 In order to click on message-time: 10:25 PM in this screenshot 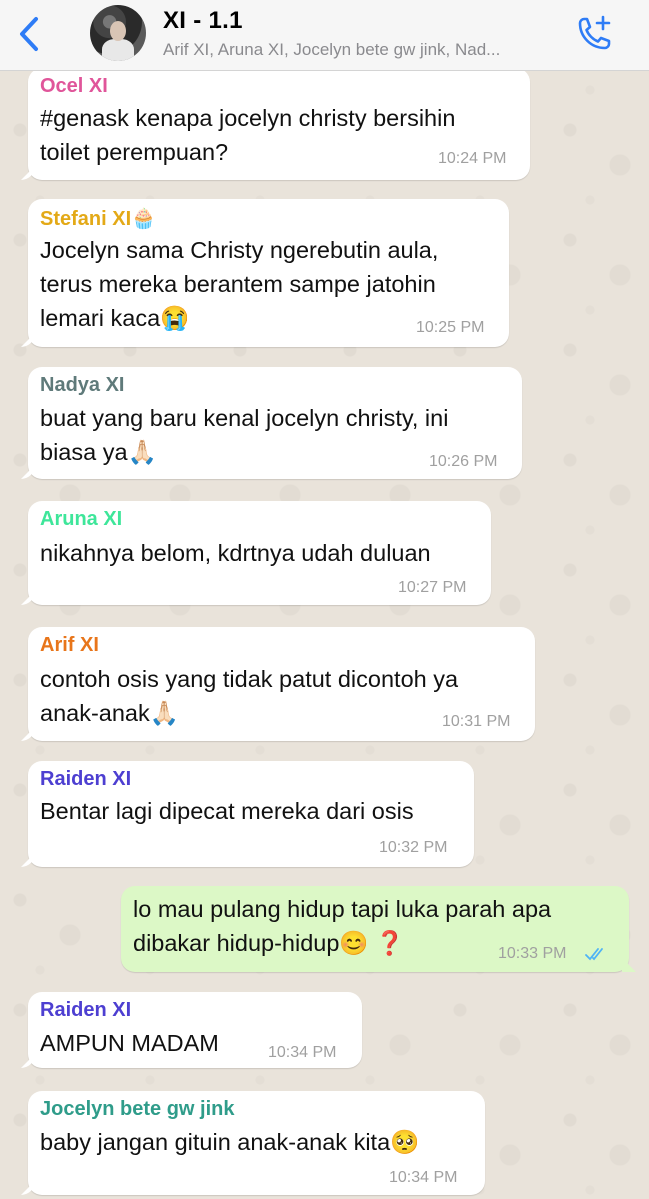, I will do `click(450, 327)`.